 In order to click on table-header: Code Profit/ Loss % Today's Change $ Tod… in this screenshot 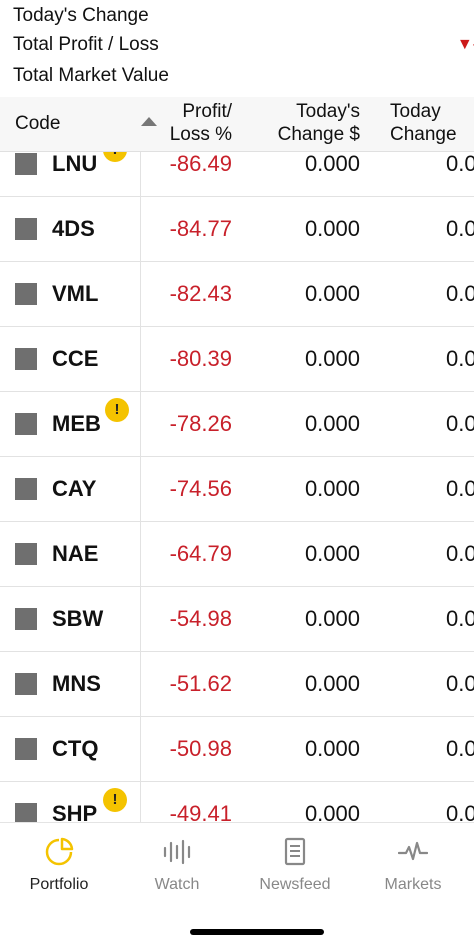, I will do `click(237, 124)`.